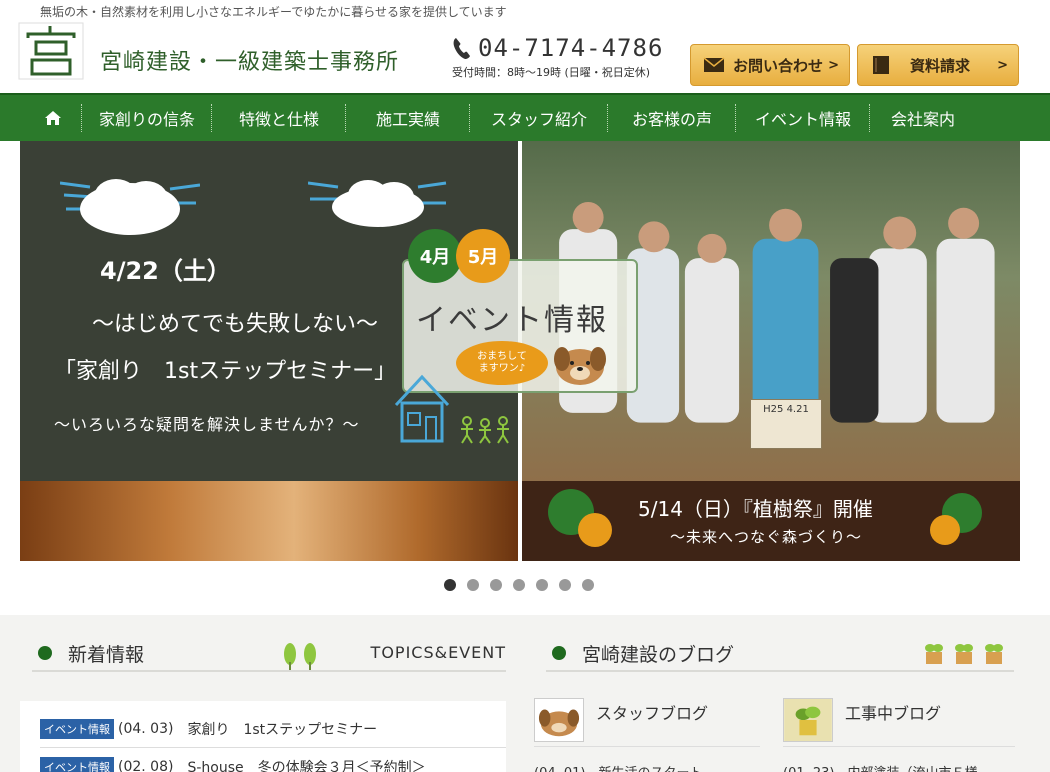 The width and height of the screenshot is (1050, 772). I want to click on construction-blog-latest: (01. 23) 内部塗装（流山市Ｅ様, so click(880, 767).